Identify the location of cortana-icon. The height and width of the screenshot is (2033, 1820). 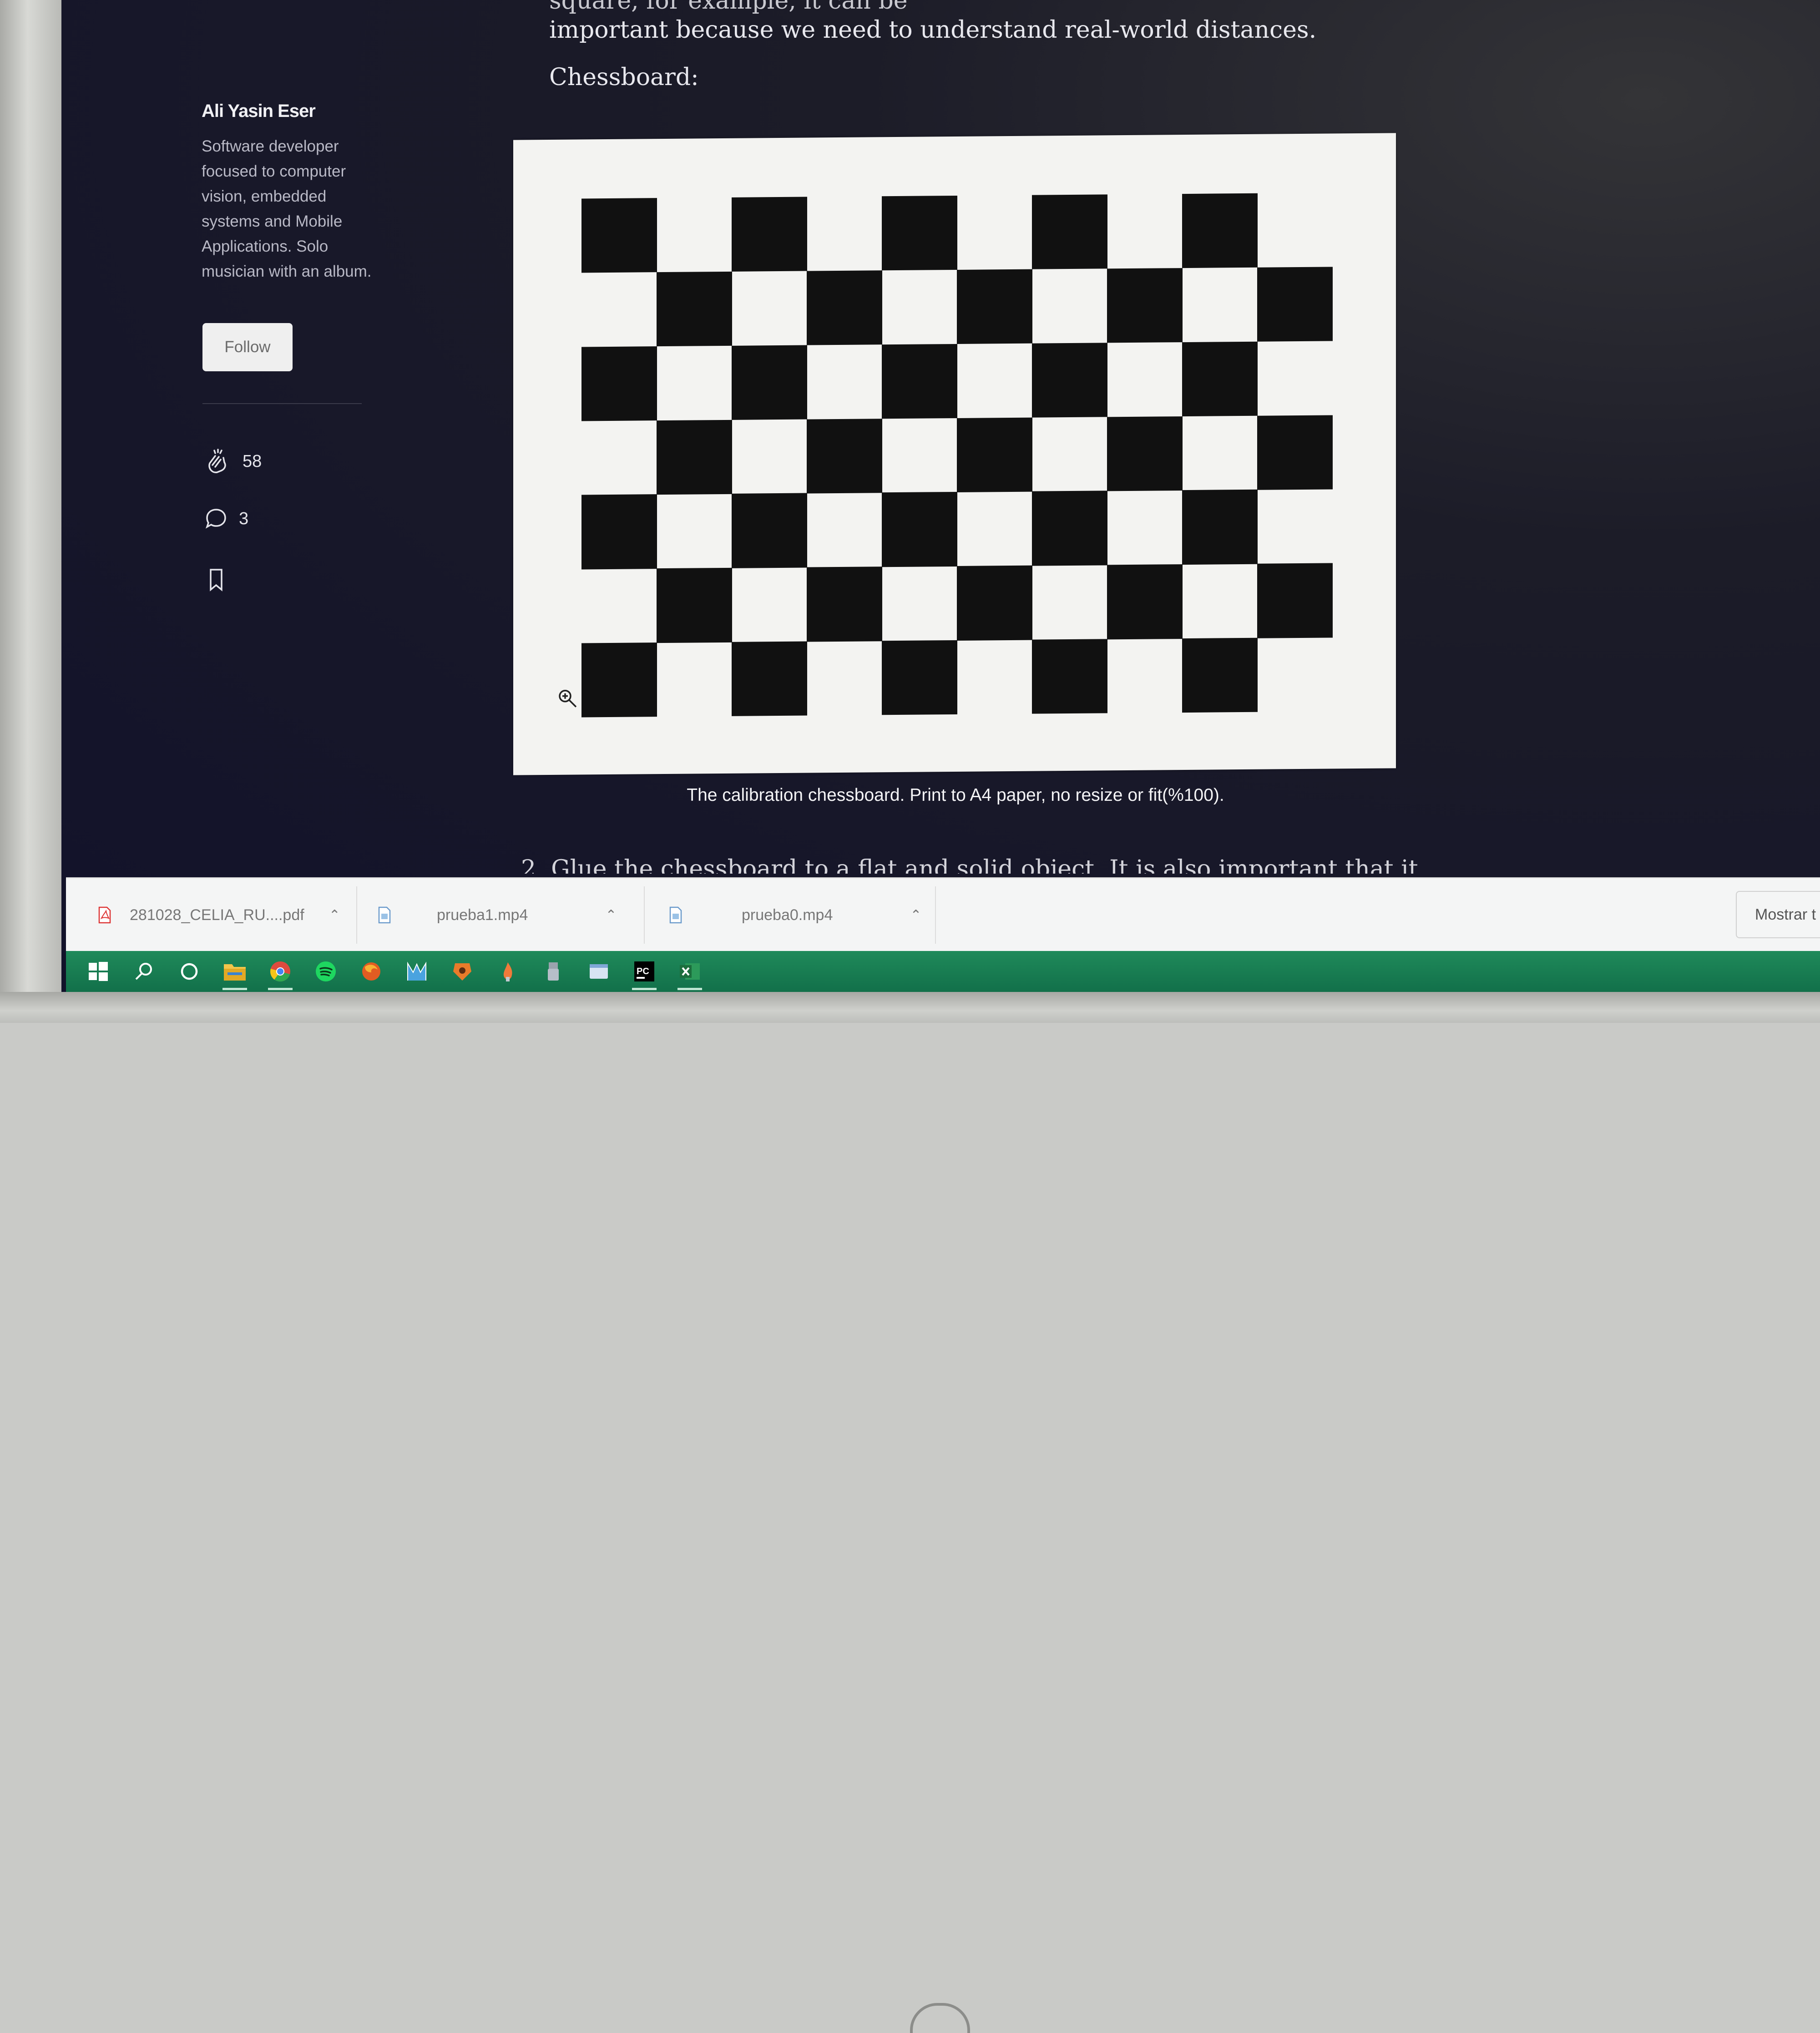
(189, 972).